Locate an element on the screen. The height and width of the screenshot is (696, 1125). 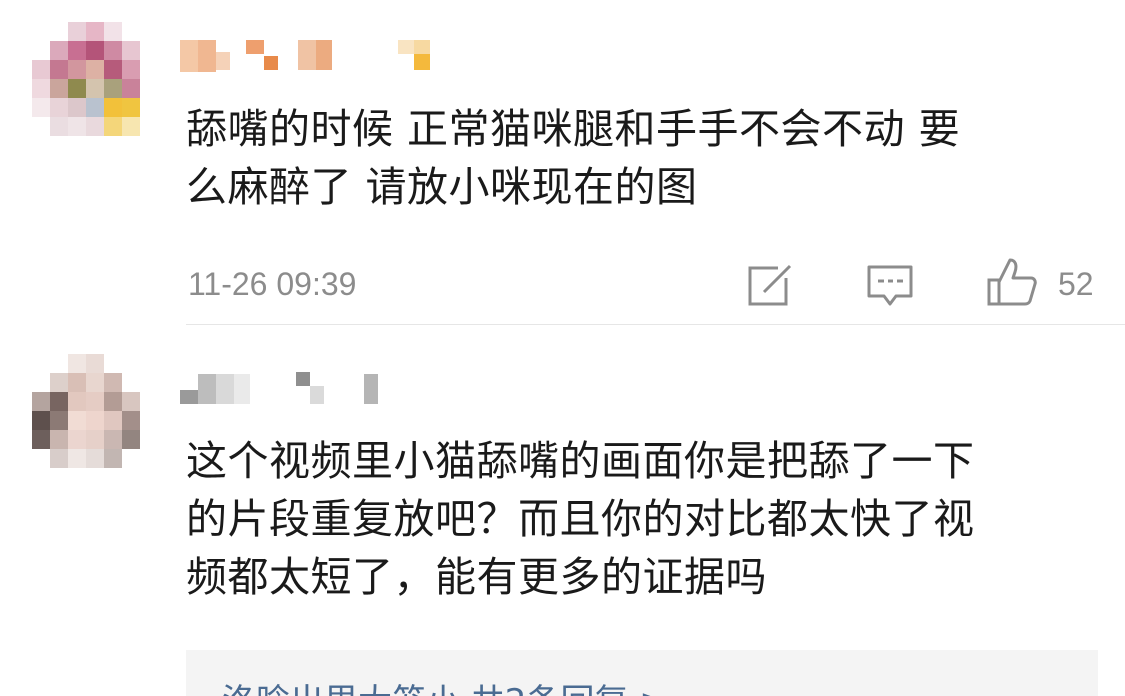
share-icon is located at coordinates (770, 288).